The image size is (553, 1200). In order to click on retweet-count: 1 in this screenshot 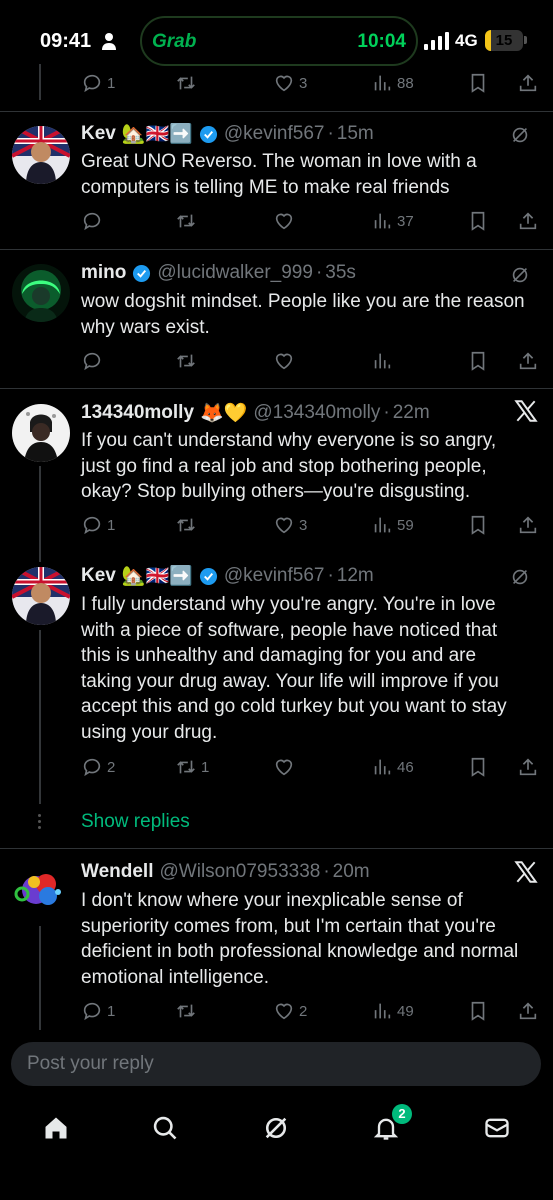, I will do `click(205, 767)`.